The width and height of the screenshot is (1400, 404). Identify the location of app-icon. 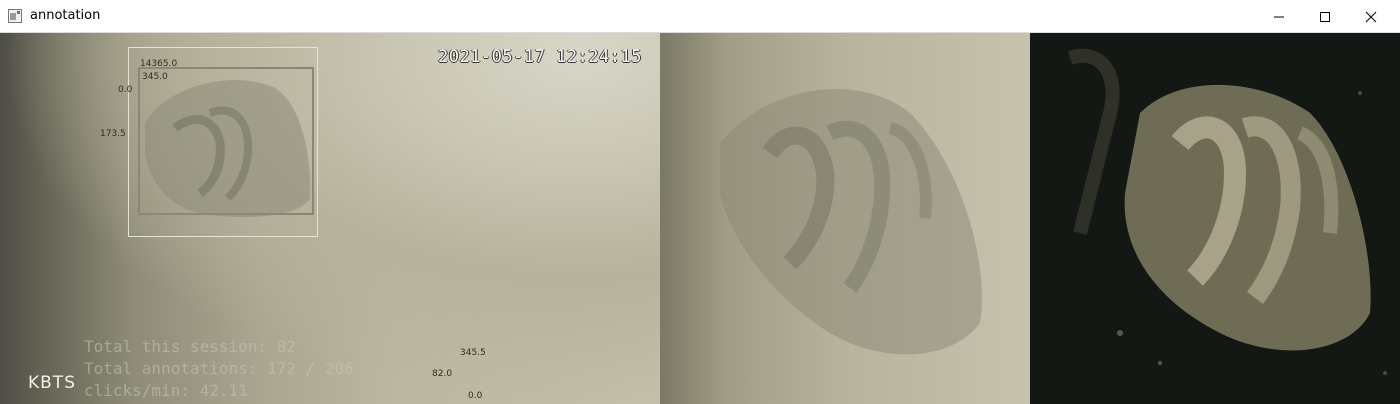
(15, 16).